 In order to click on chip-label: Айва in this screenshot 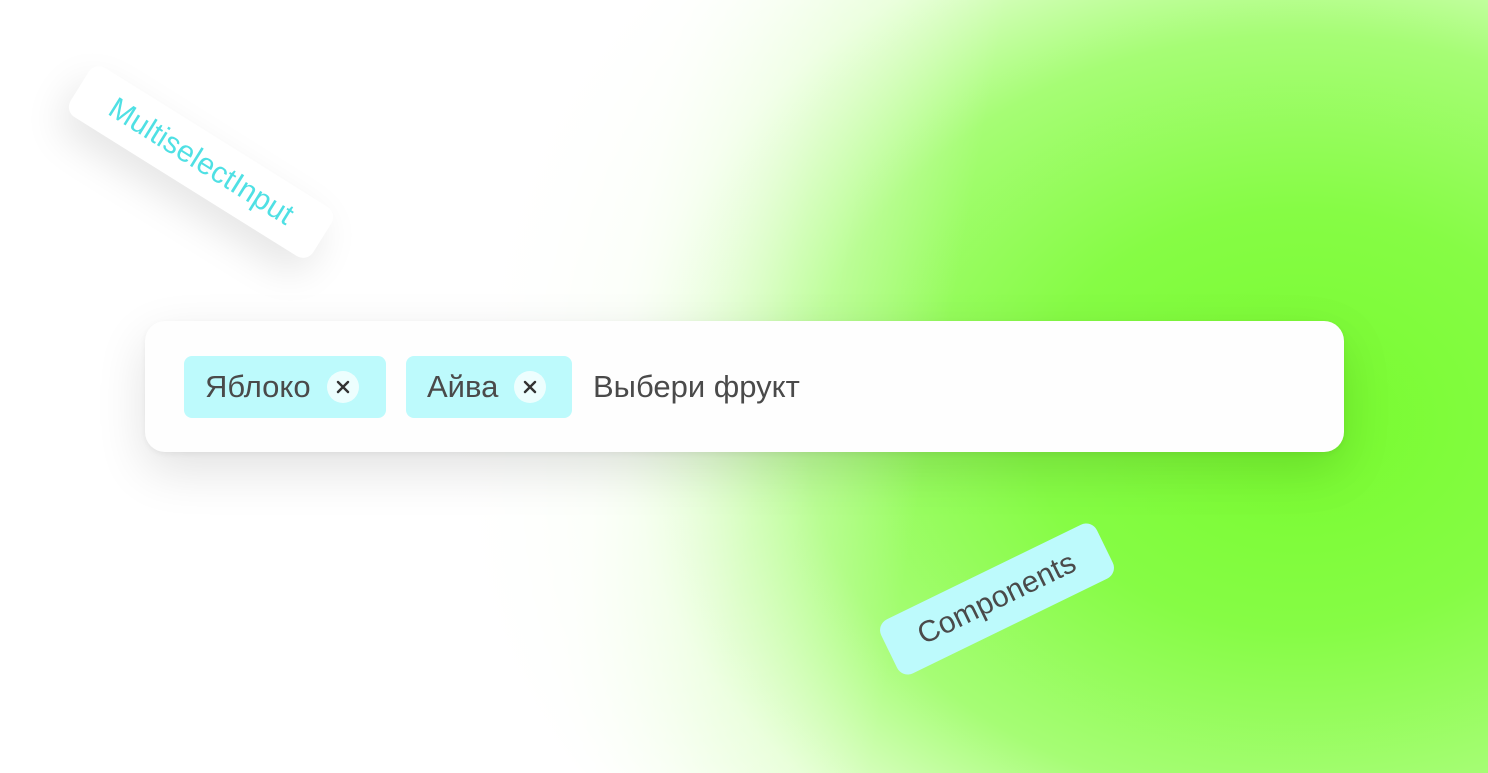, I will do `click(463, 386)`.